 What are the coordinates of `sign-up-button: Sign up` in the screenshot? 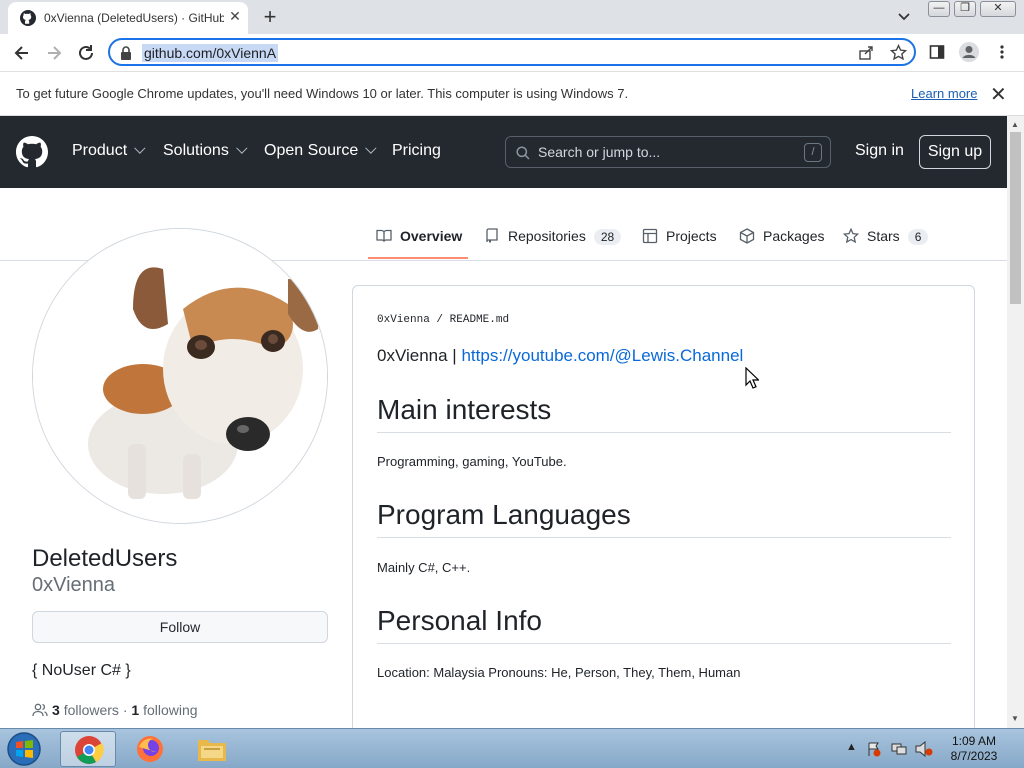 It's located at (955, 152).